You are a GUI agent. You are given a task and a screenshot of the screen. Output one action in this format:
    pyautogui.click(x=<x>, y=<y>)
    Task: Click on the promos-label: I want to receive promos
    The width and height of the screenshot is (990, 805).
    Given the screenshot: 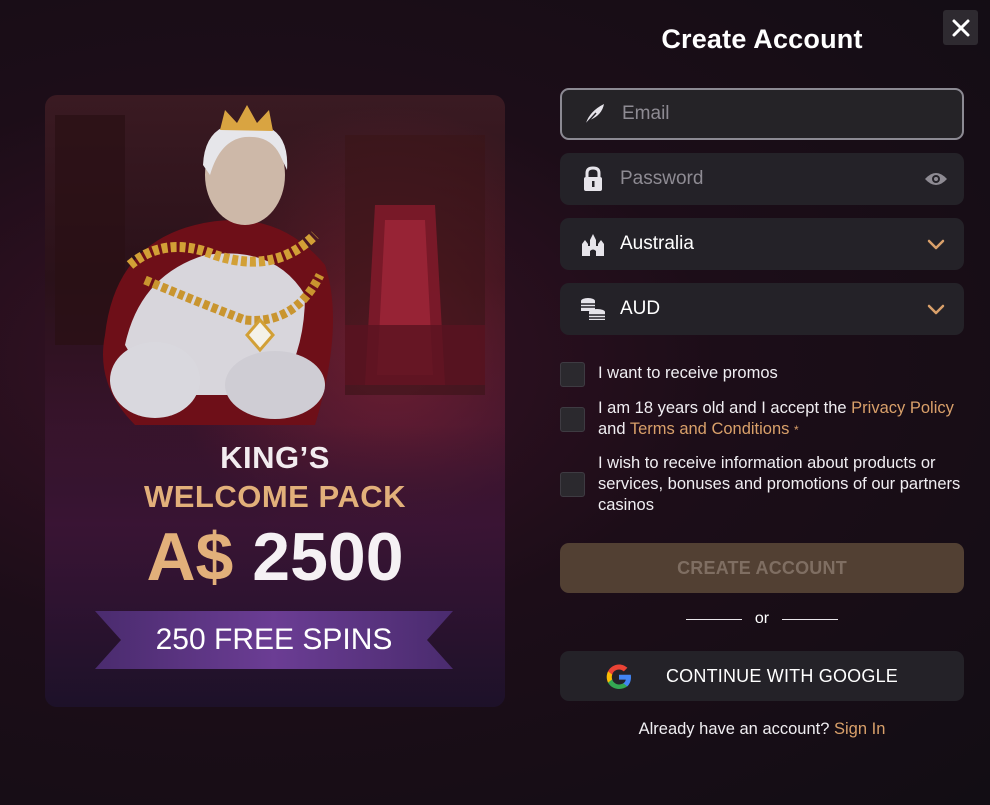 What is the action you would take?
    pyautogui.click(x=688, y=373)
    